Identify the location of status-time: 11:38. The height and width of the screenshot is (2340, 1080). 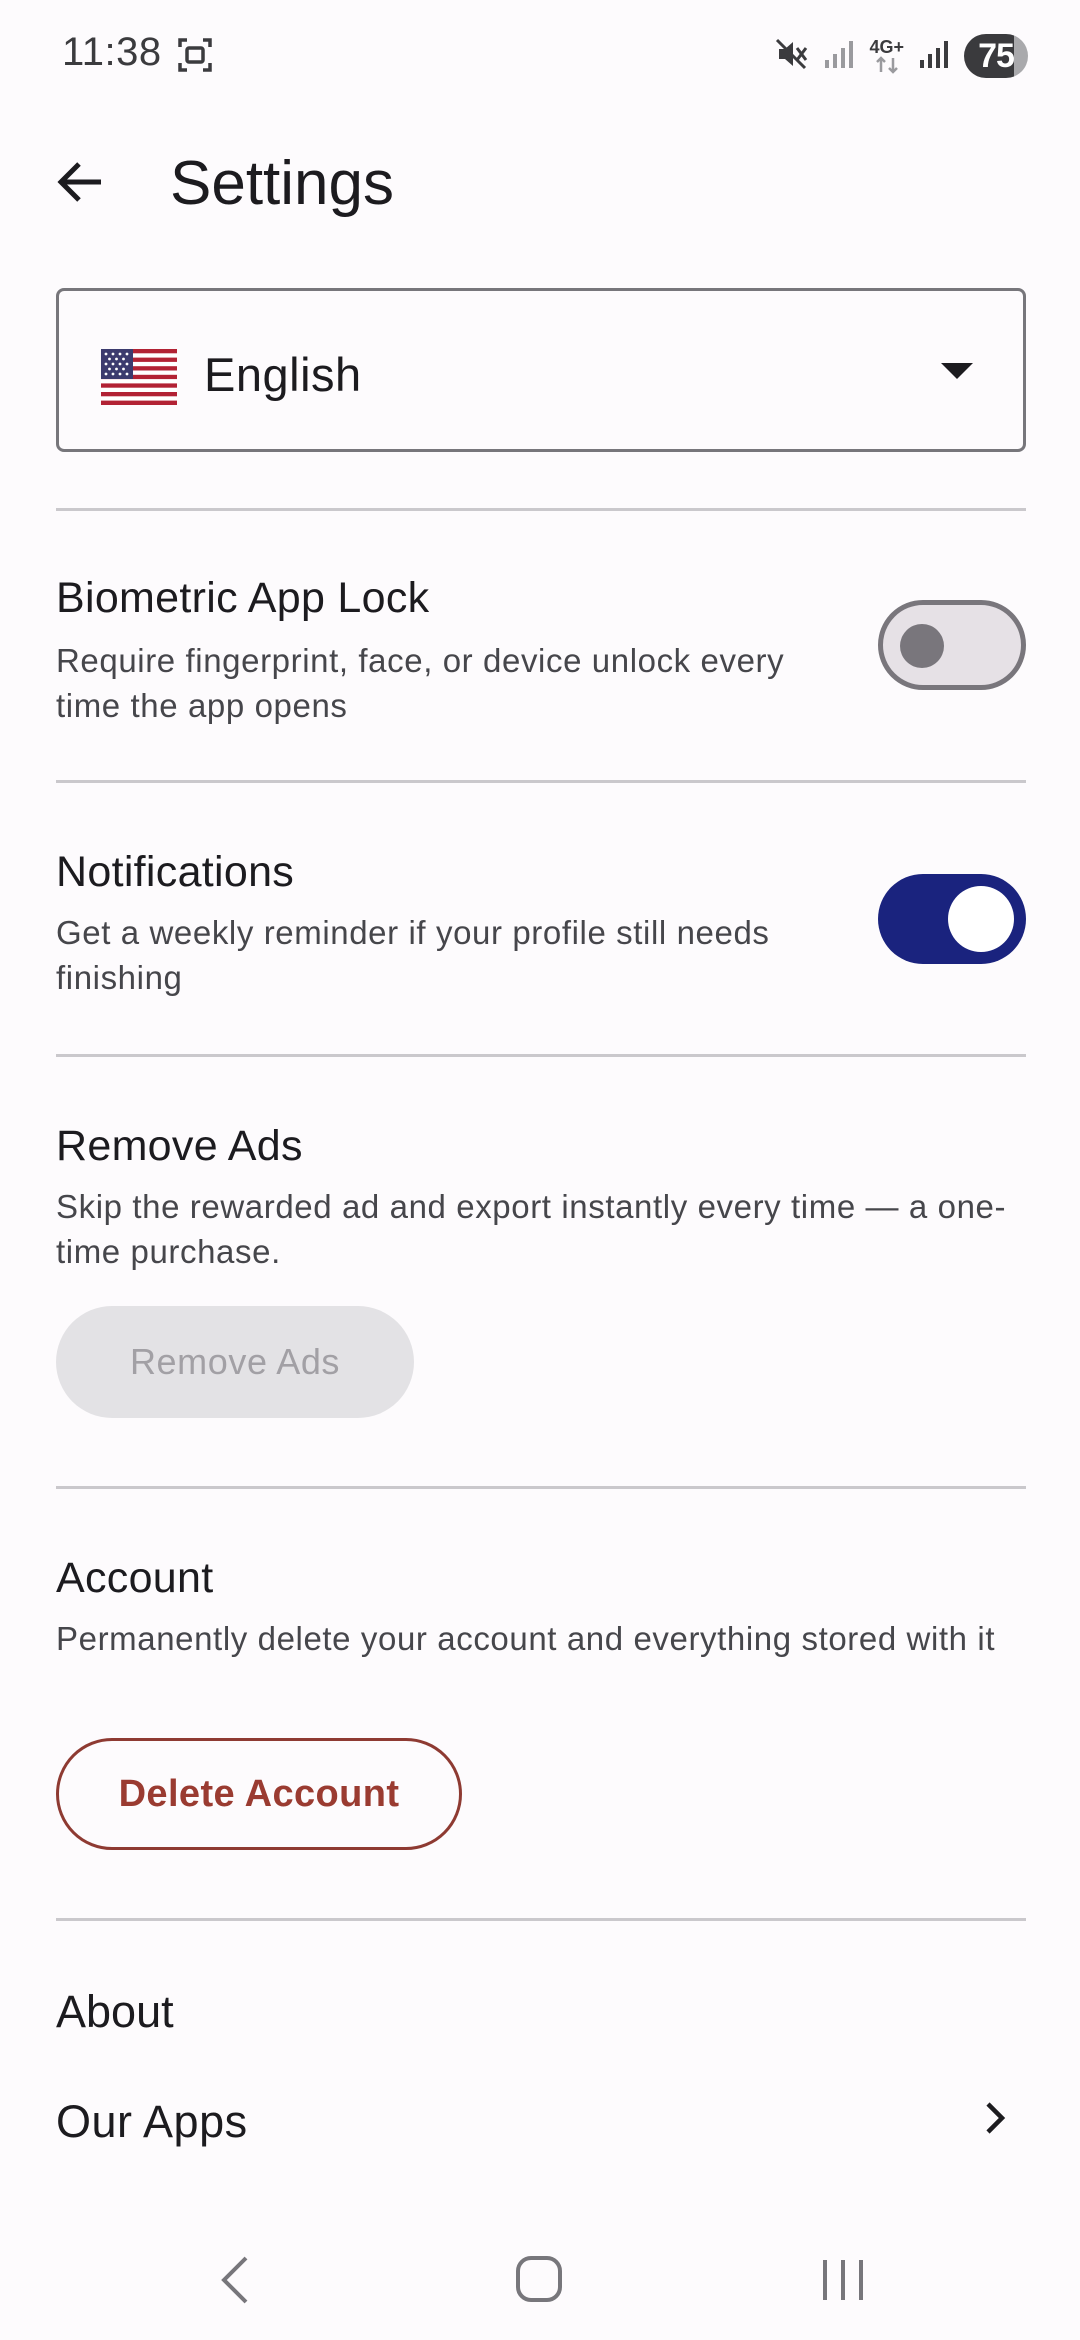
(112, 52).